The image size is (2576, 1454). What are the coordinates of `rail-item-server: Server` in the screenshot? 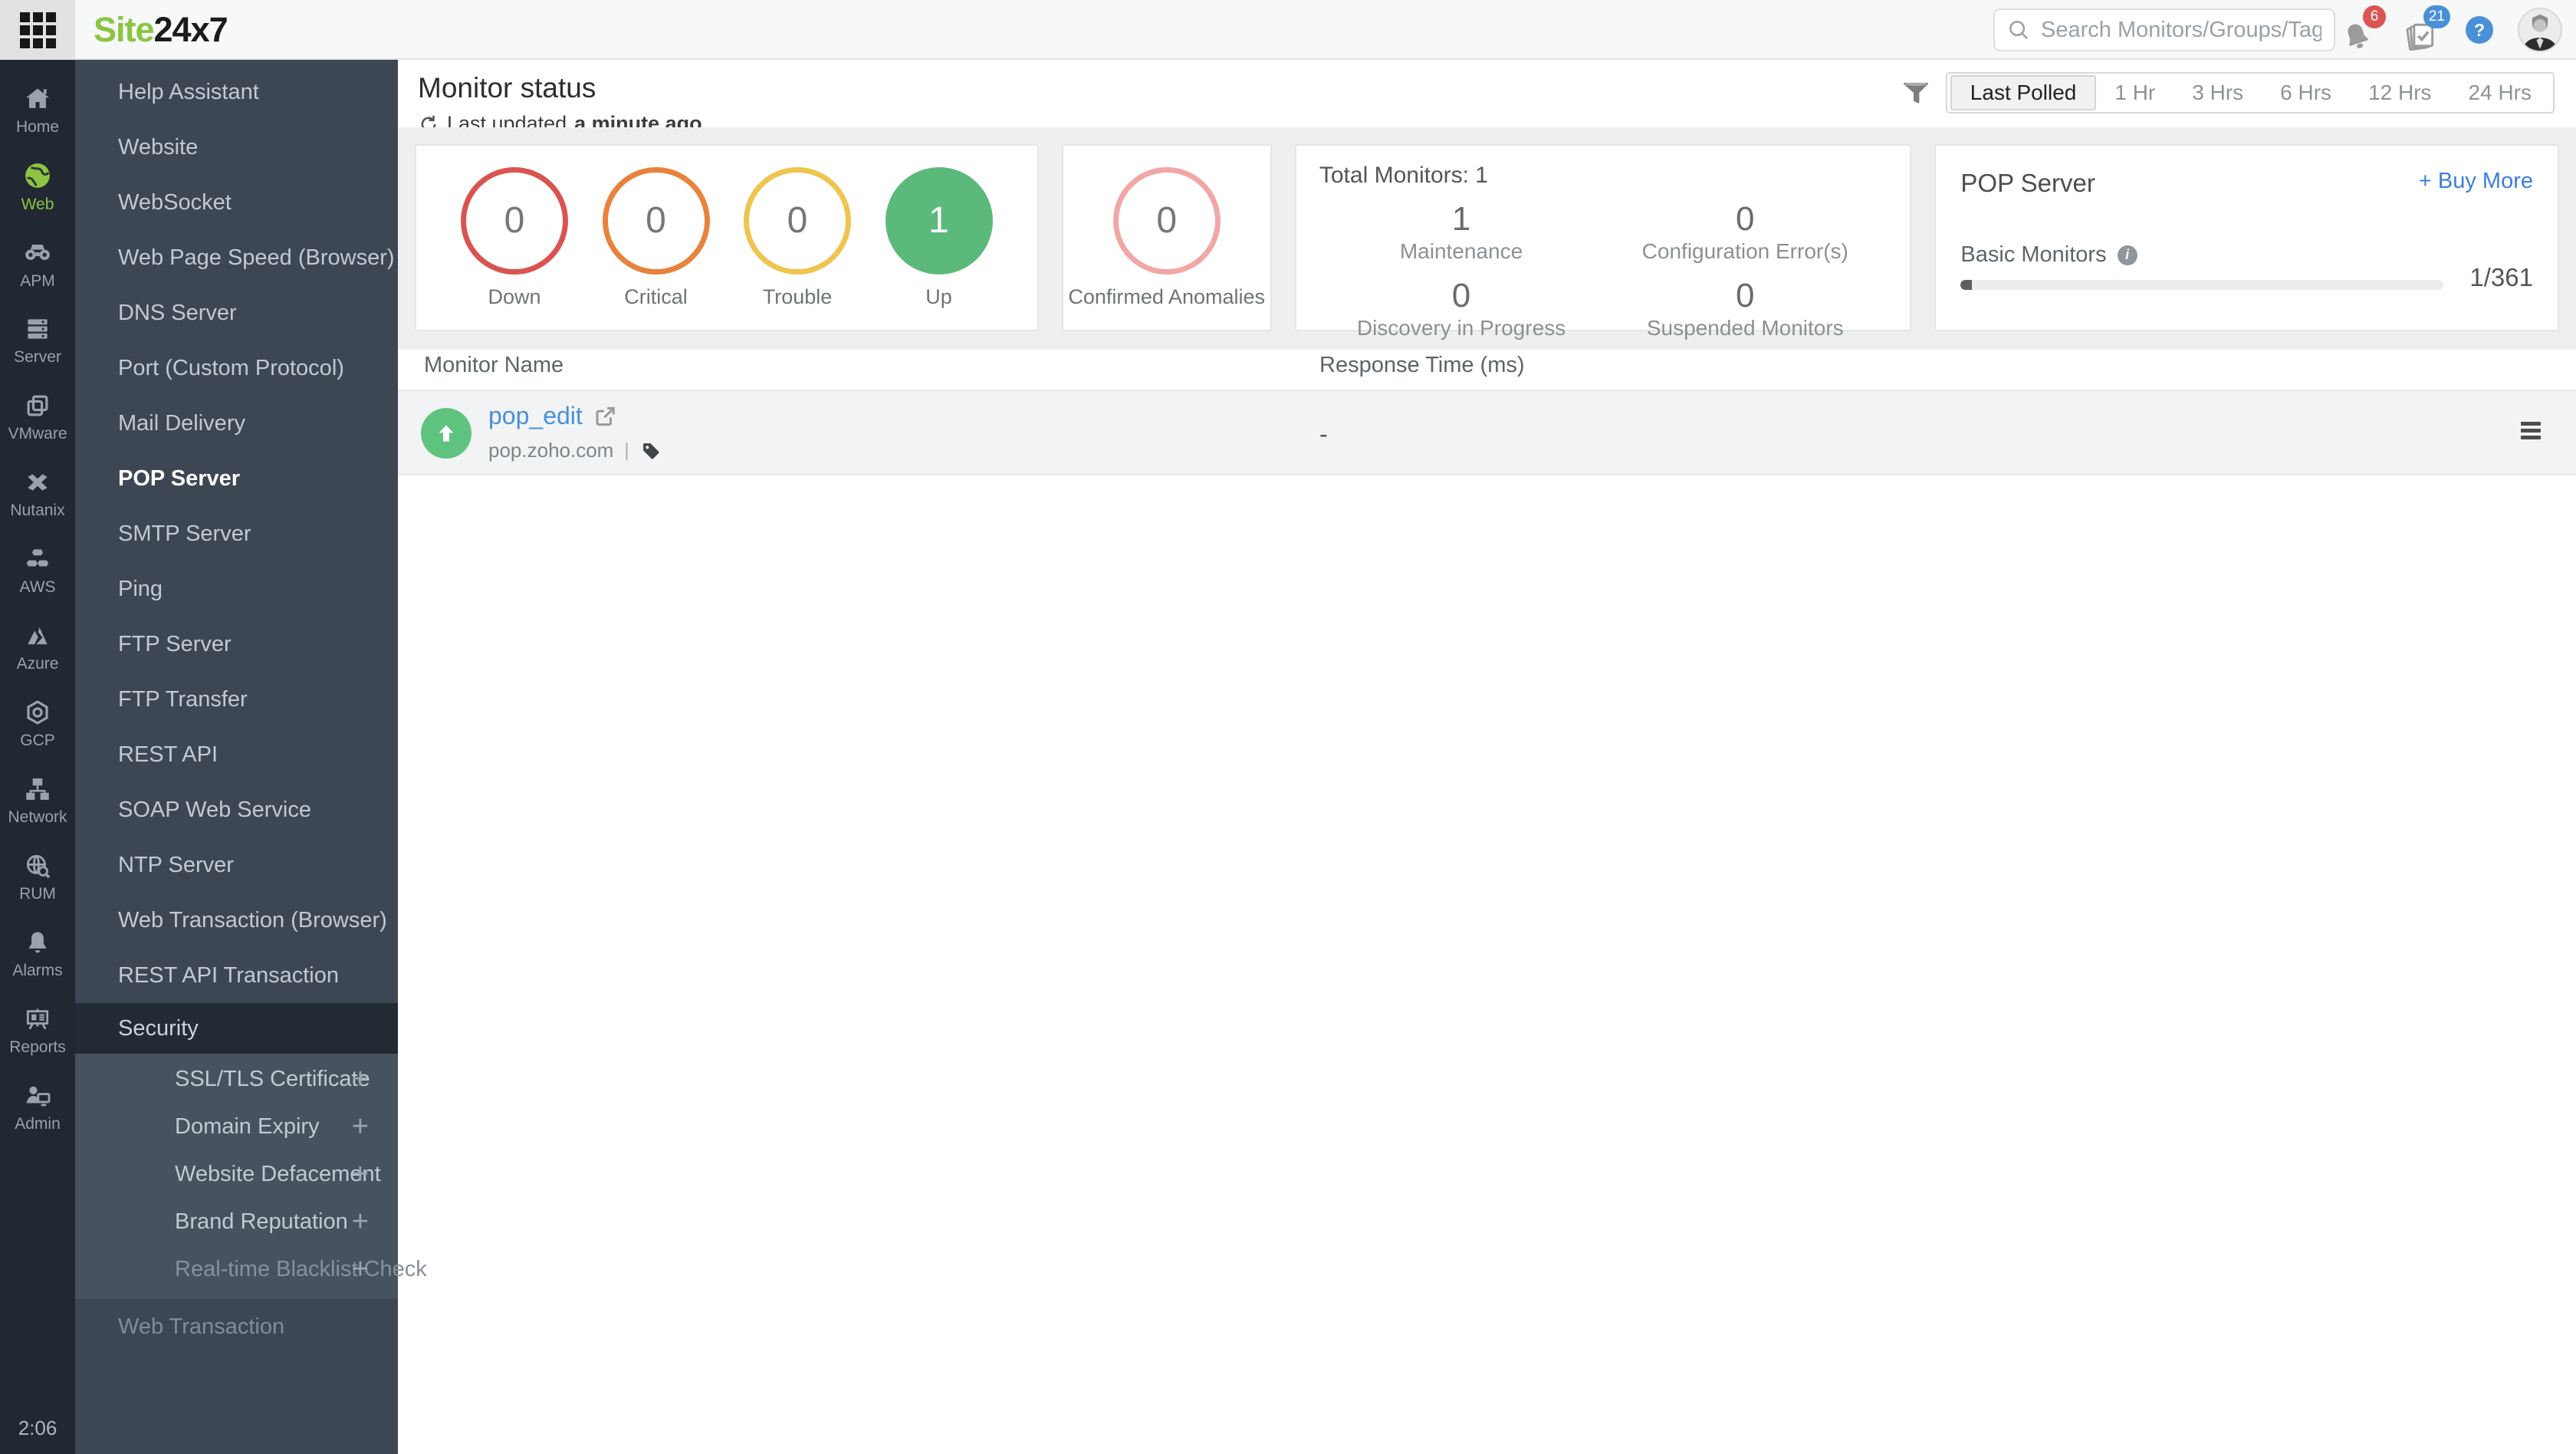 It's located at (37, 340).